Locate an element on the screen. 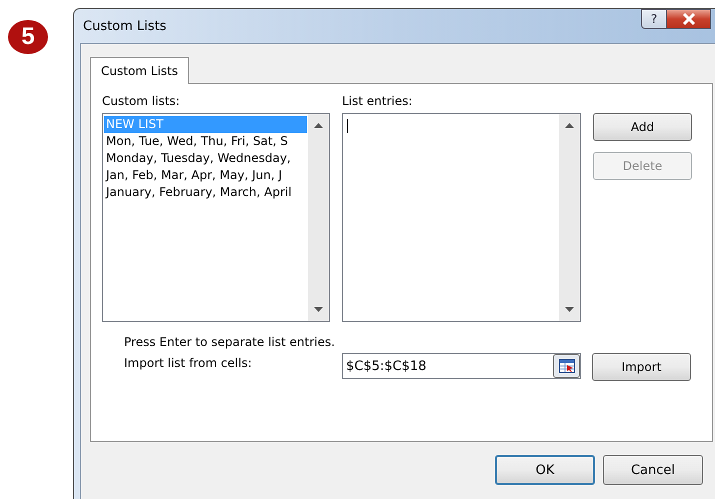 The height and width of the screenshot is (499, 715). range-picker-button is located at coordinates (566, 366).